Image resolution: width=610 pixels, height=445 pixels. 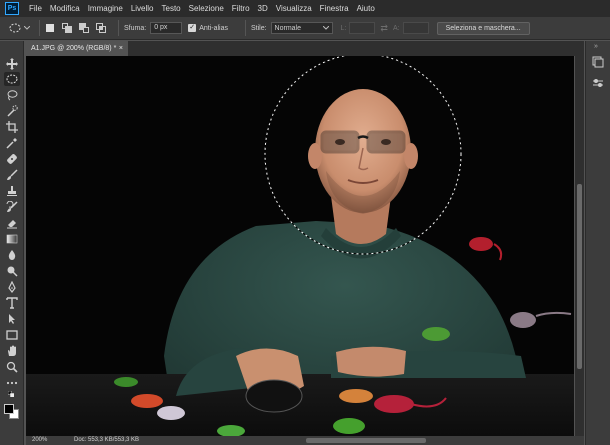 I want to click on vertical-scrollbar, so click(x=579, y=246).